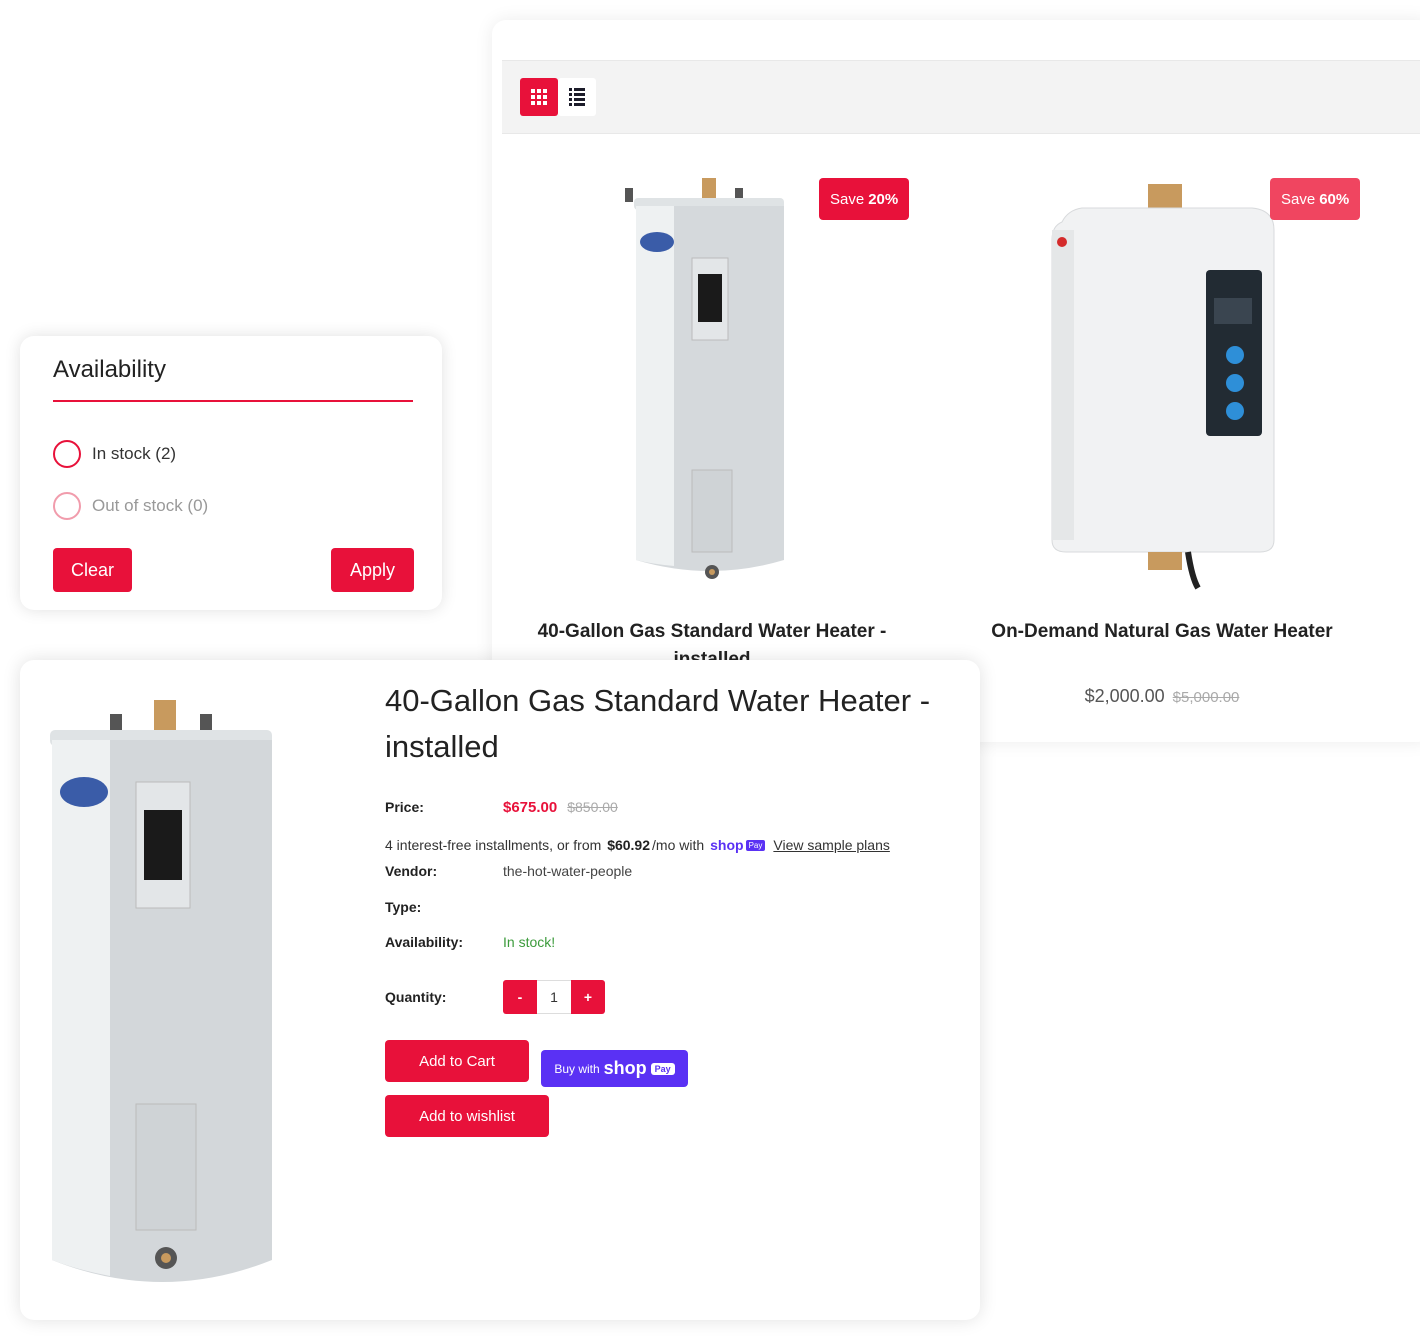 The image size is (1420, 1340). Describe the element at coordinates (195, 995) in the screenshot. I see `product-main-image` at that location.